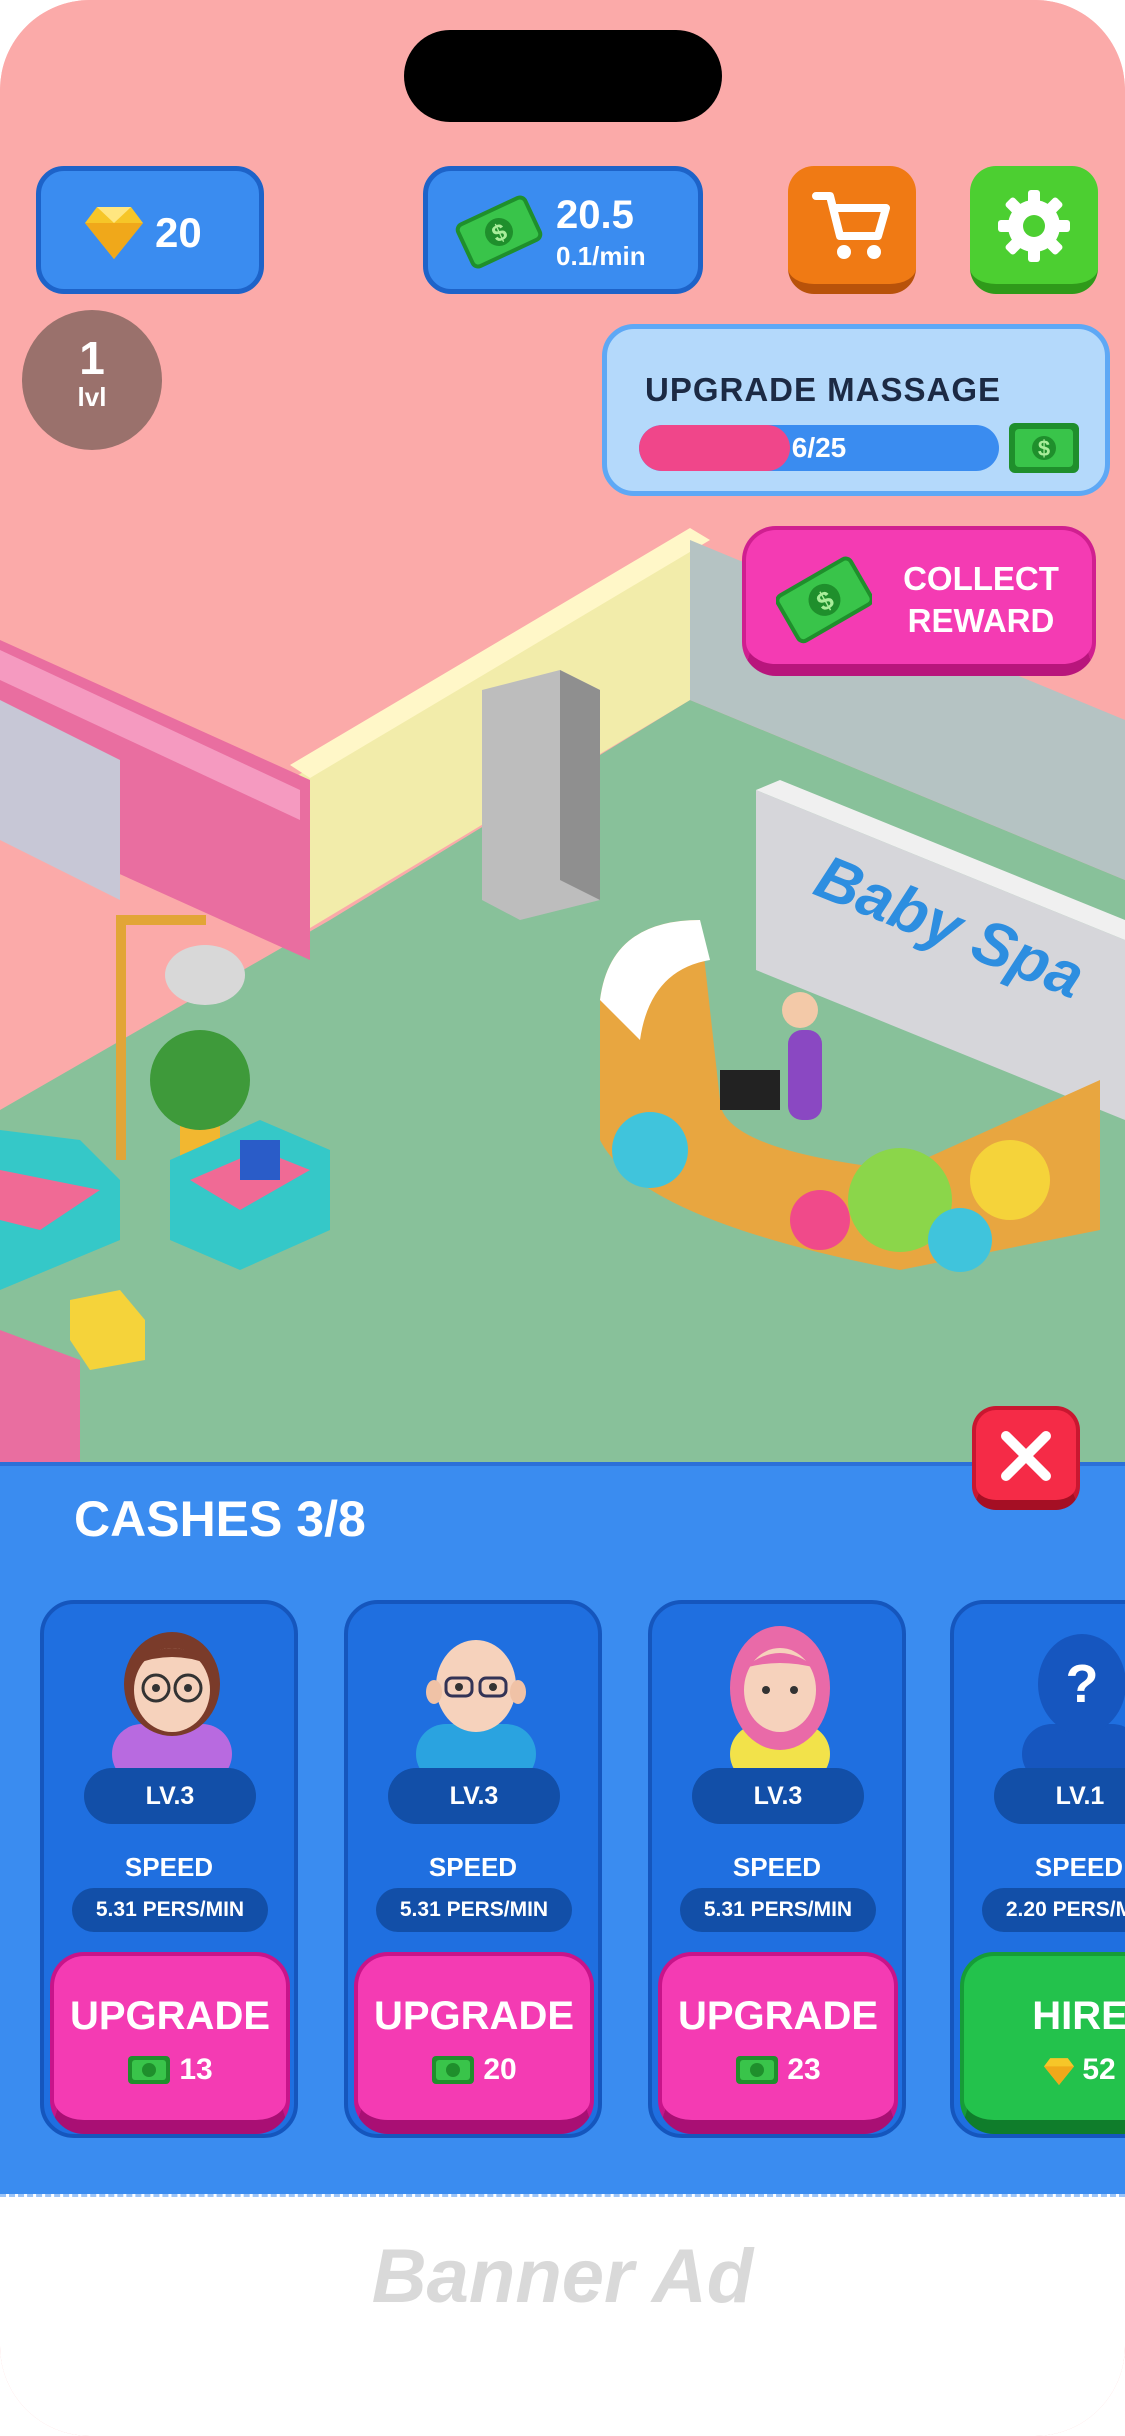 The height and width of the screenshot is (2436, 1125). What do you see at coordinates (170, 2043) in the screenshot?
I see `upgrade-button: UPGRADE 13` at bounding box center [170, 2043].